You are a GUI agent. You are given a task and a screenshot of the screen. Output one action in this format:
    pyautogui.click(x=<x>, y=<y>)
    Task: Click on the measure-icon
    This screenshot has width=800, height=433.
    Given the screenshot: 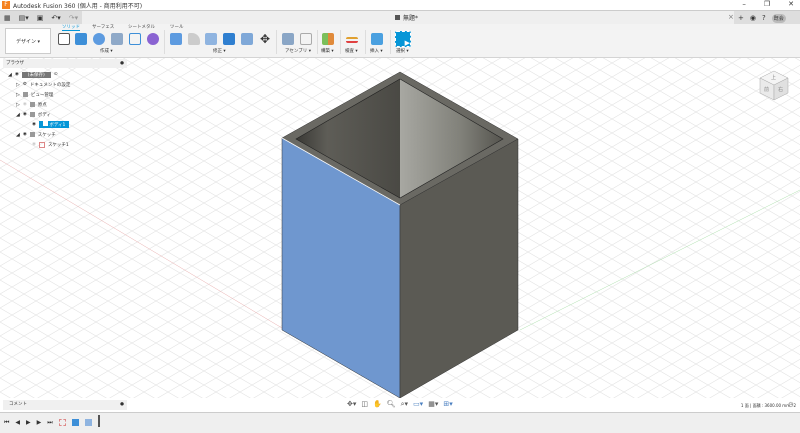 What is the action you would take?
    pyautogui.click(x=352, y=40)
    